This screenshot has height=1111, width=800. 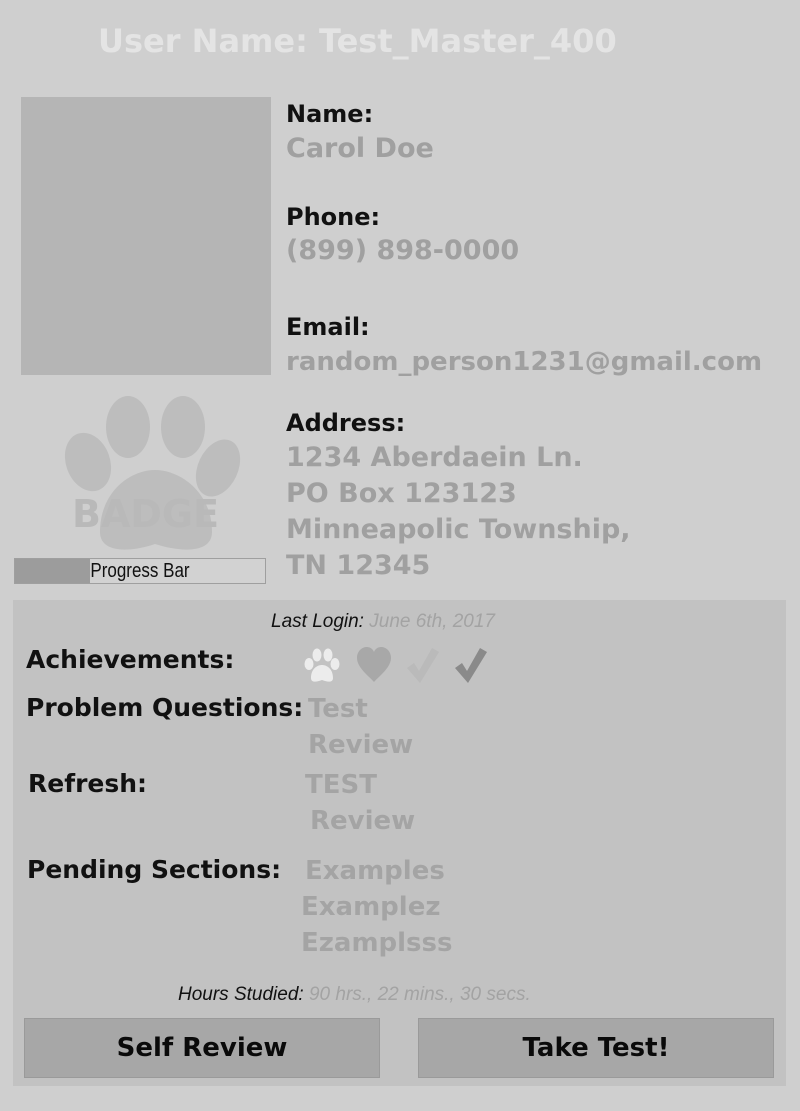 What do you see at coordinates (202, 1048) in the screenshot?
I see `self-review-button: Self Review` at bounding box center [202, 1048].